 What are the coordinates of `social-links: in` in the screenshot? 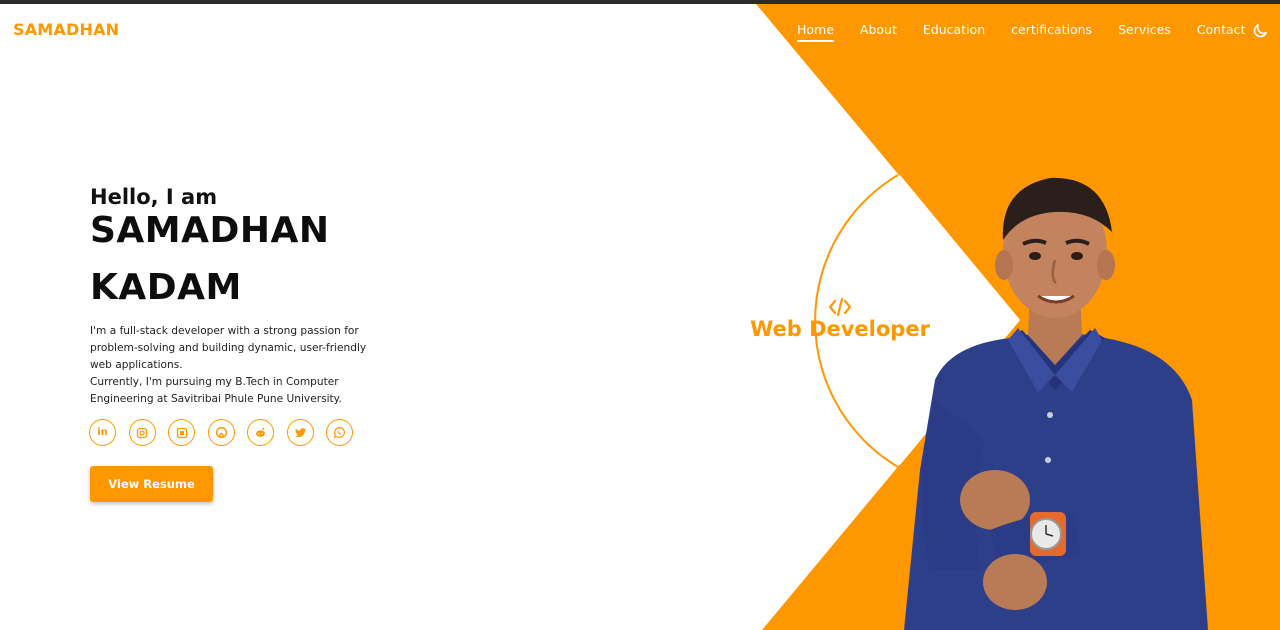 It's located at (227, 432).